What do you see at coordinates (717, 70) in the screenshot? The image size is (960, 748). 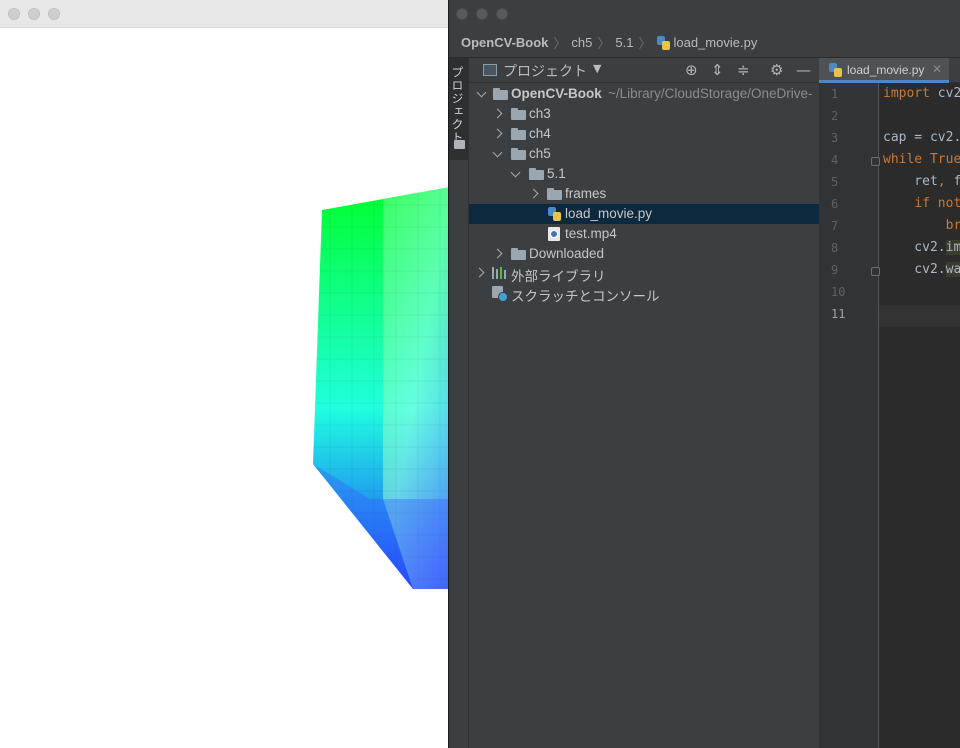 I see `expand-all-icon: ⇕` at bounding box center [717, 70].